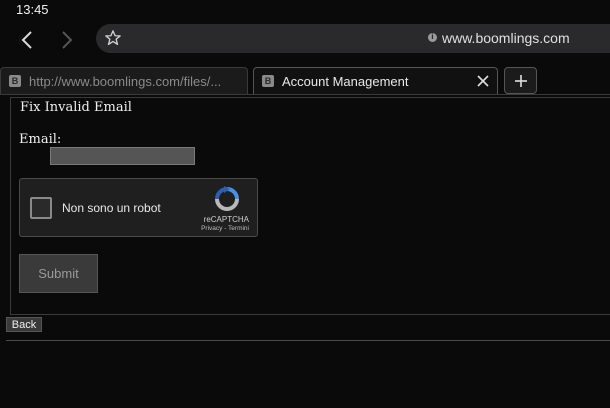 This screenshot has height=408, width=610. What do you see at coordinates (225, 228) in the screenshot?
I see `recaptcha-privacy-links: Privacy - Termini` at bounding box center [225, 228].